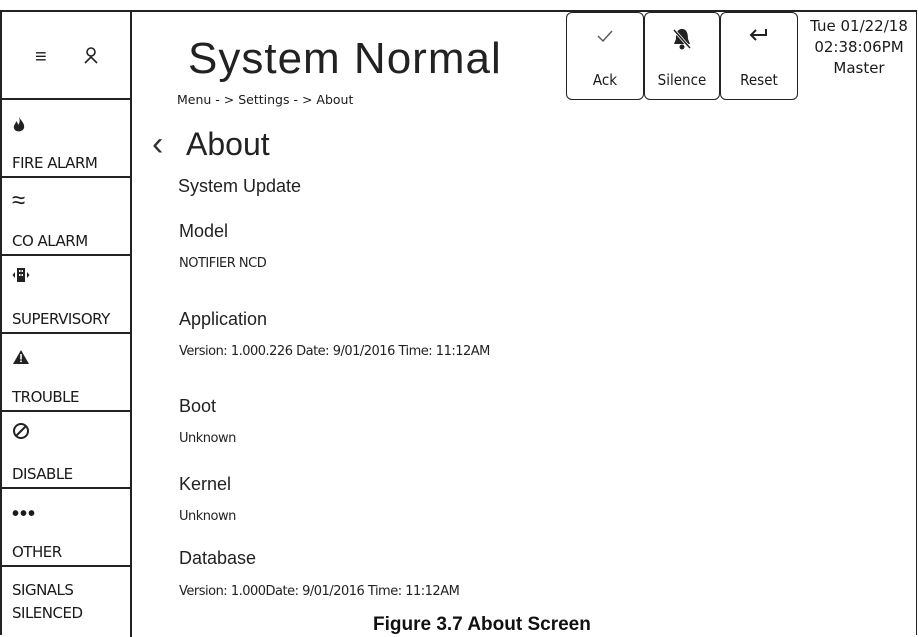 This screenshot has width=919, height=637. I want to click on dots-icon: •••, so click(24, 514).